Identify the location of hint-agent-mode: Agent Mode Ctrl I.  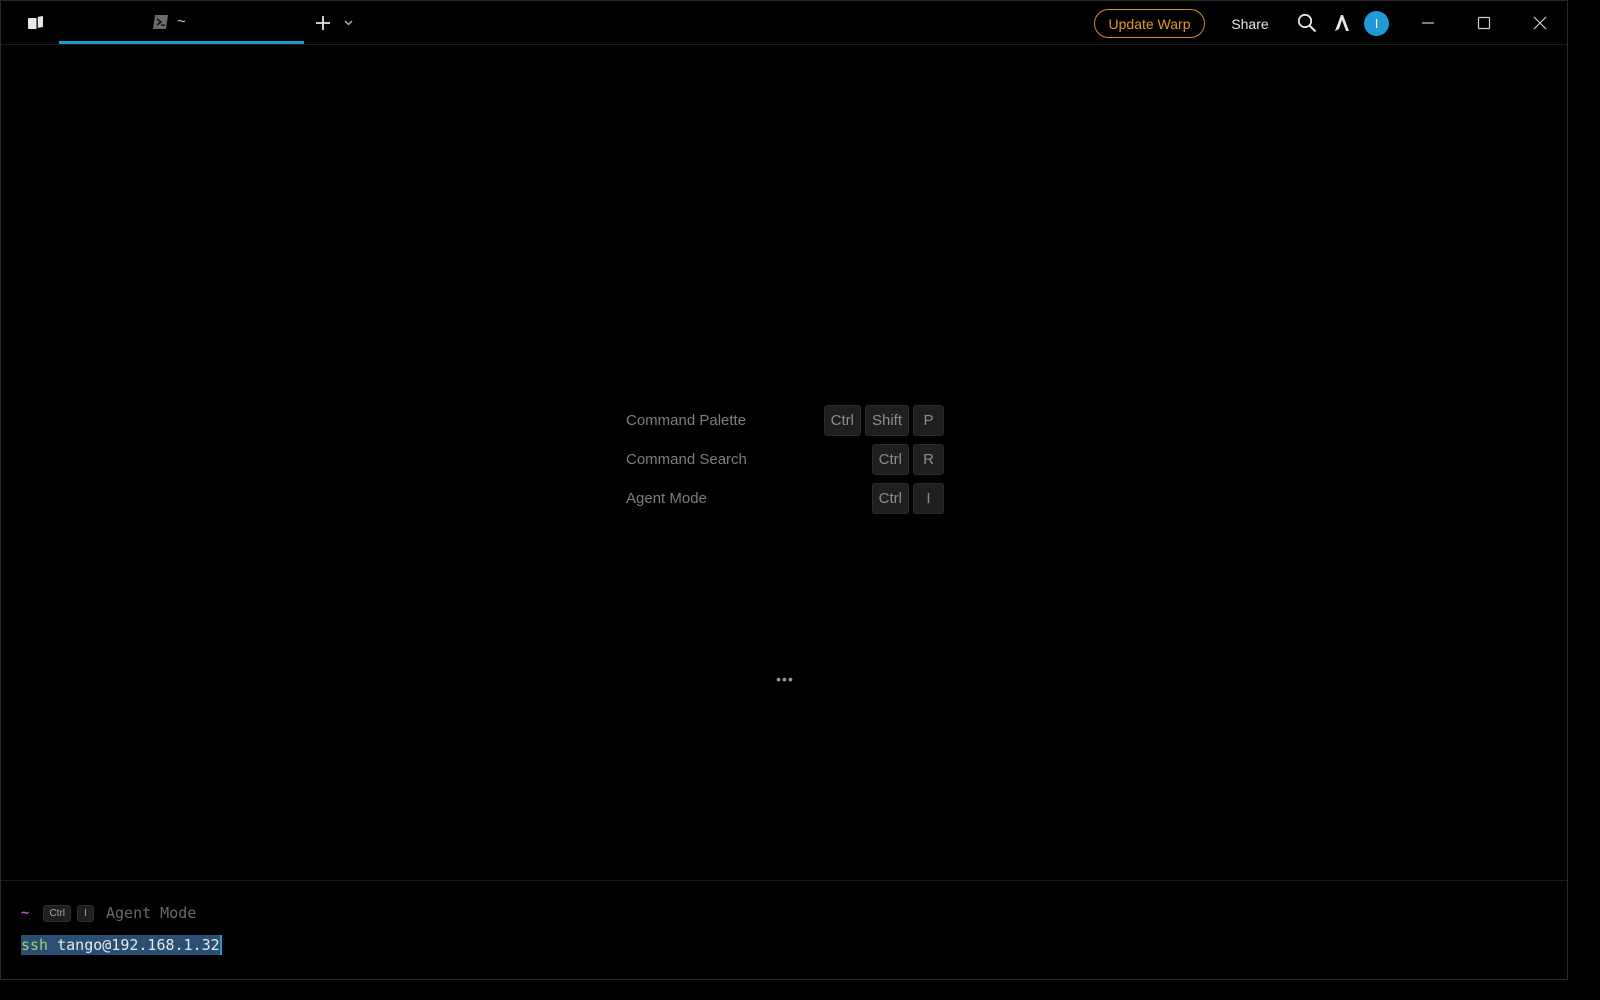
(786, 502).